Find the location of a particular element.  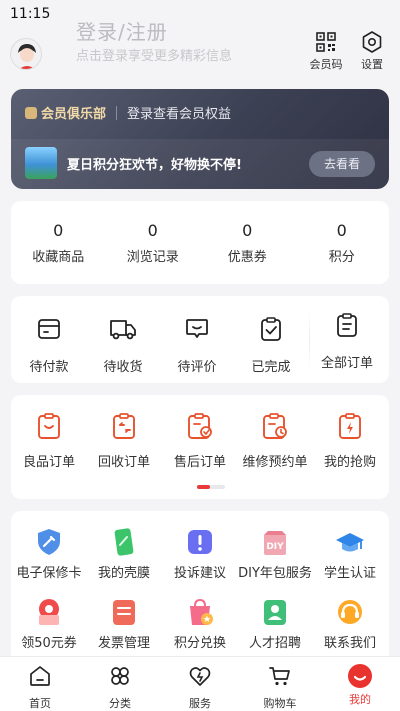

stat-favorites: 0 收藏商品 is located at coordinates (58, 242).